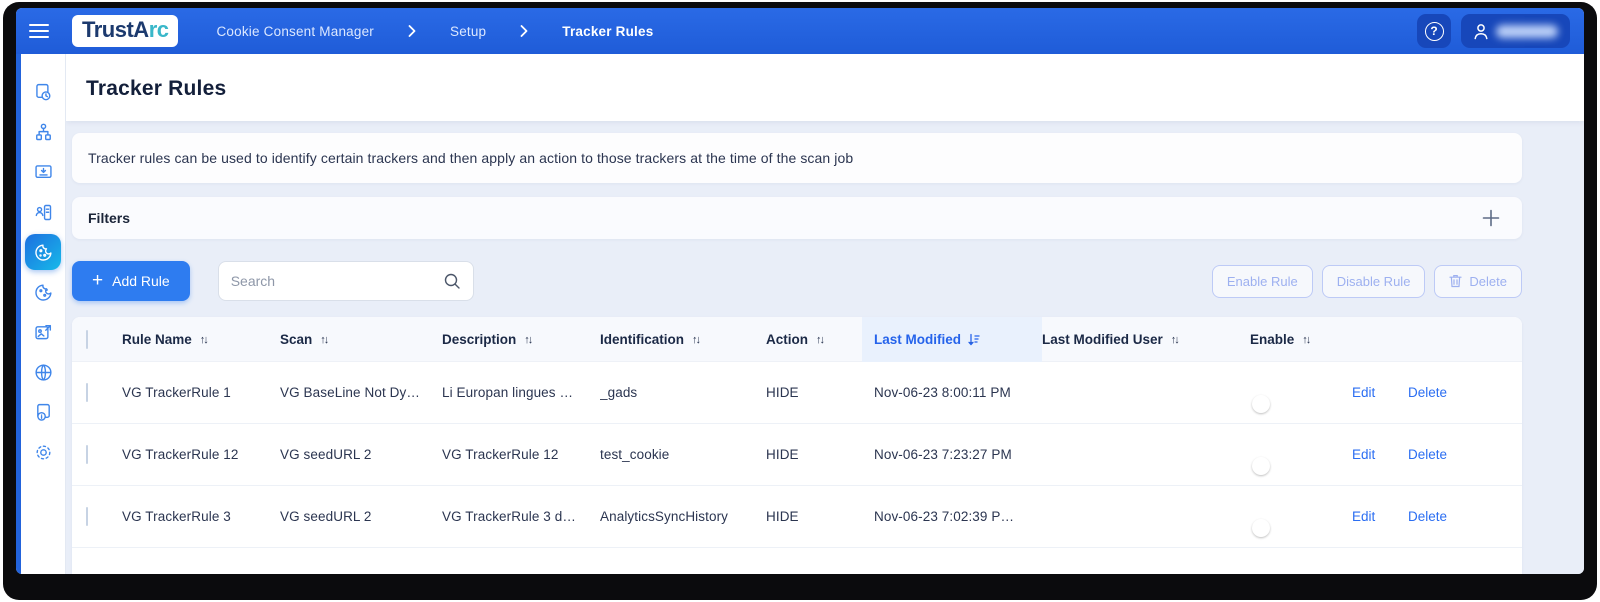 The height and width of the screenshot is (602, 1600). What do you see at coordinates (43, 212) in the screenshot?
I see `sidebar-audit-person-icon` at bounding box center [43, 212].